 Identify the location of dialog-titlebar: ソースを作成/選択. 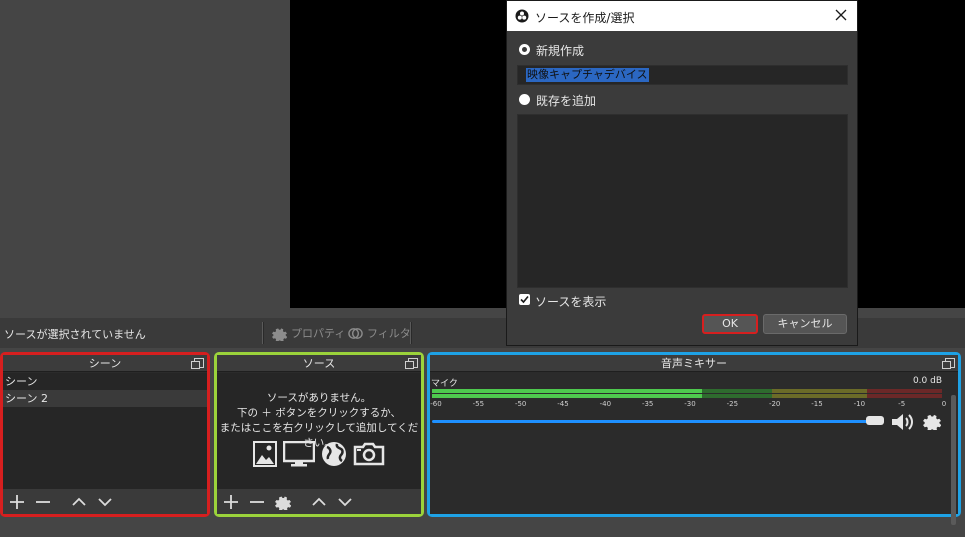
(682, 16).